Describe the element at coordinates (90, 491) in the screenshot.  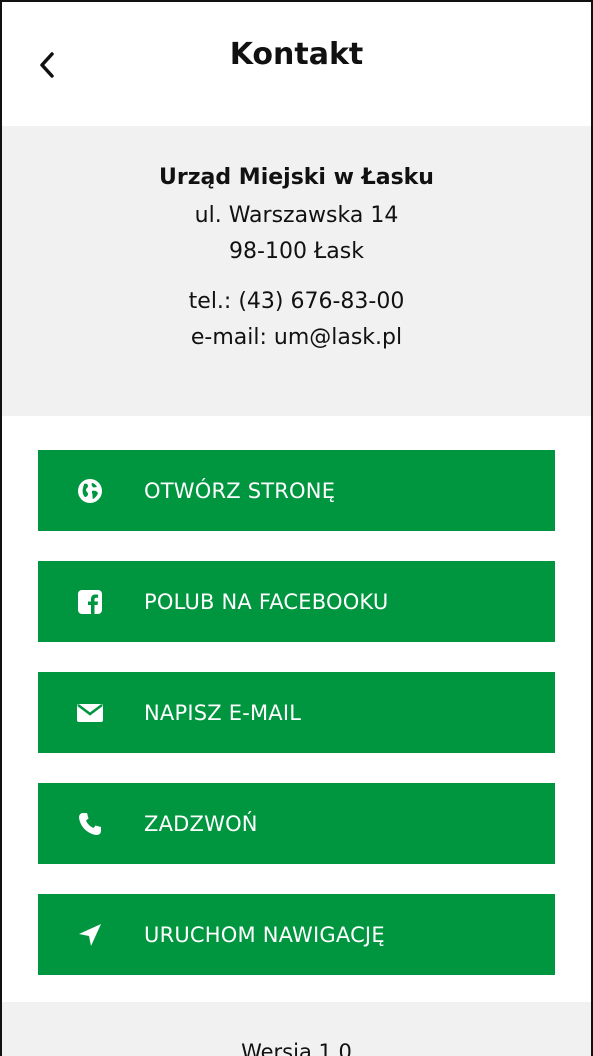
I see `globe-icon` at that location.